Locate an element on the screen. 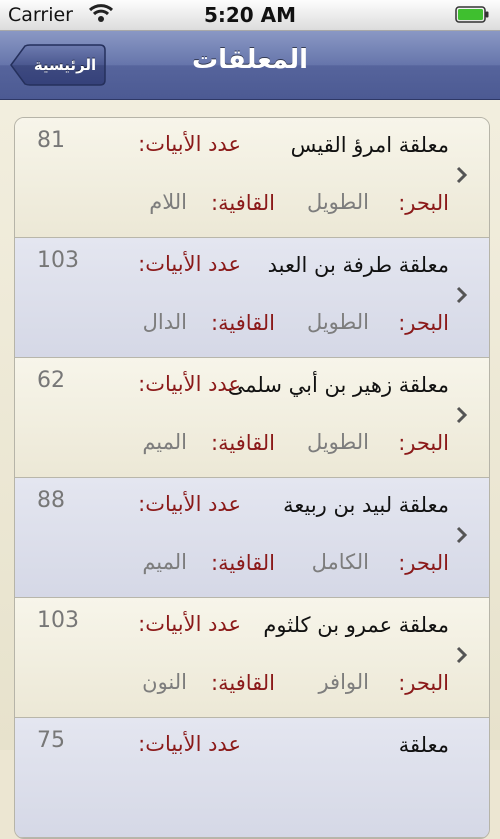 Image resolution: width=500 pixels, height=839 pixels. poem-title: معلقة لبيد بن ربيعة is located at coordinates (366, 505).